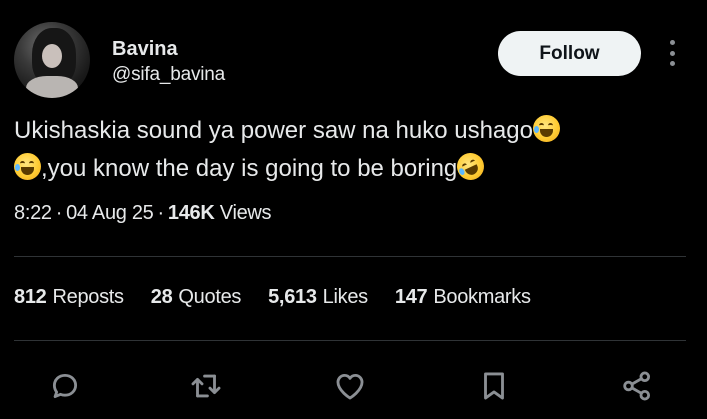  Describe the element at coordinates (206, 386) in the screenshot. I see `retweet-icon` at that location.